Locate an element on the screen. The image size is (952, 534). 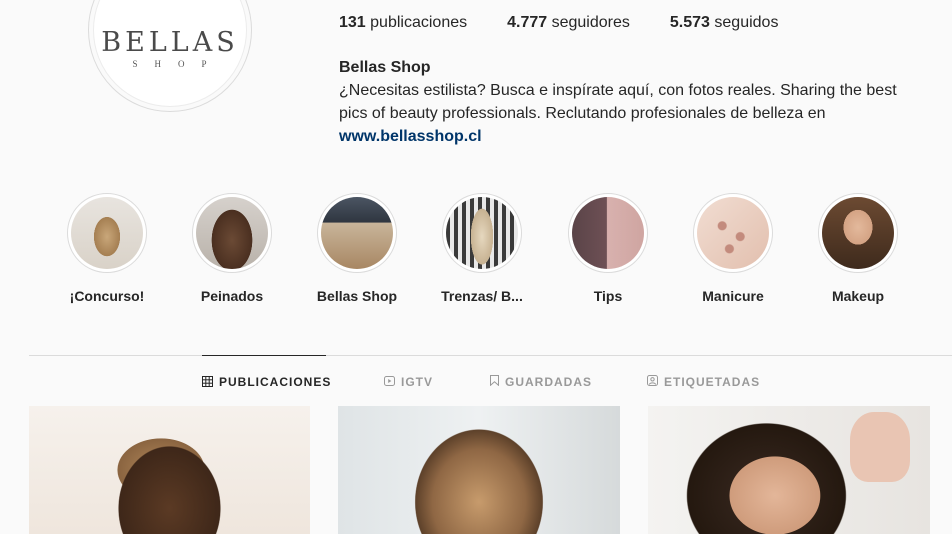
highlight-label: ¡Concurso! is located at coordinates (107, 296).